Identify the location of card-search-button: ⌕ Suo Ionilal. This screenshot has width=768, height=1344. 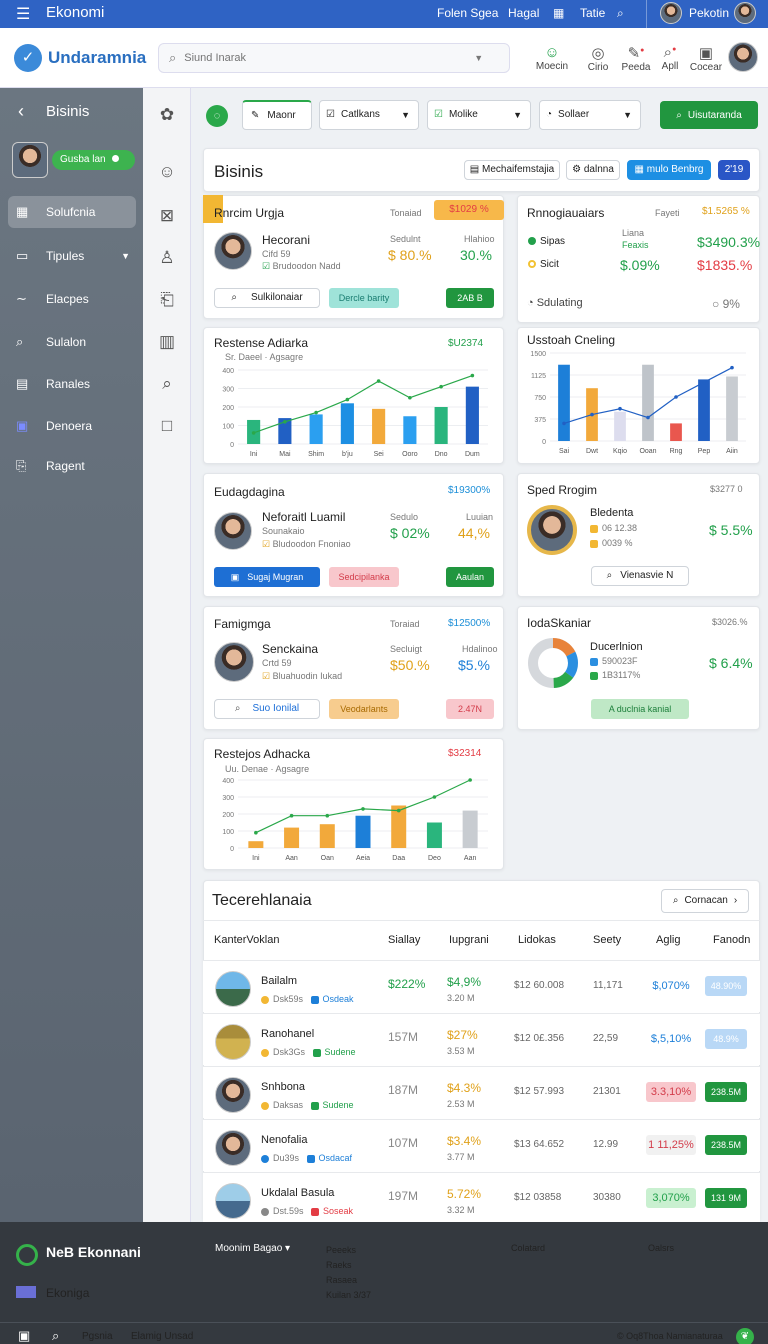
(267, 709).